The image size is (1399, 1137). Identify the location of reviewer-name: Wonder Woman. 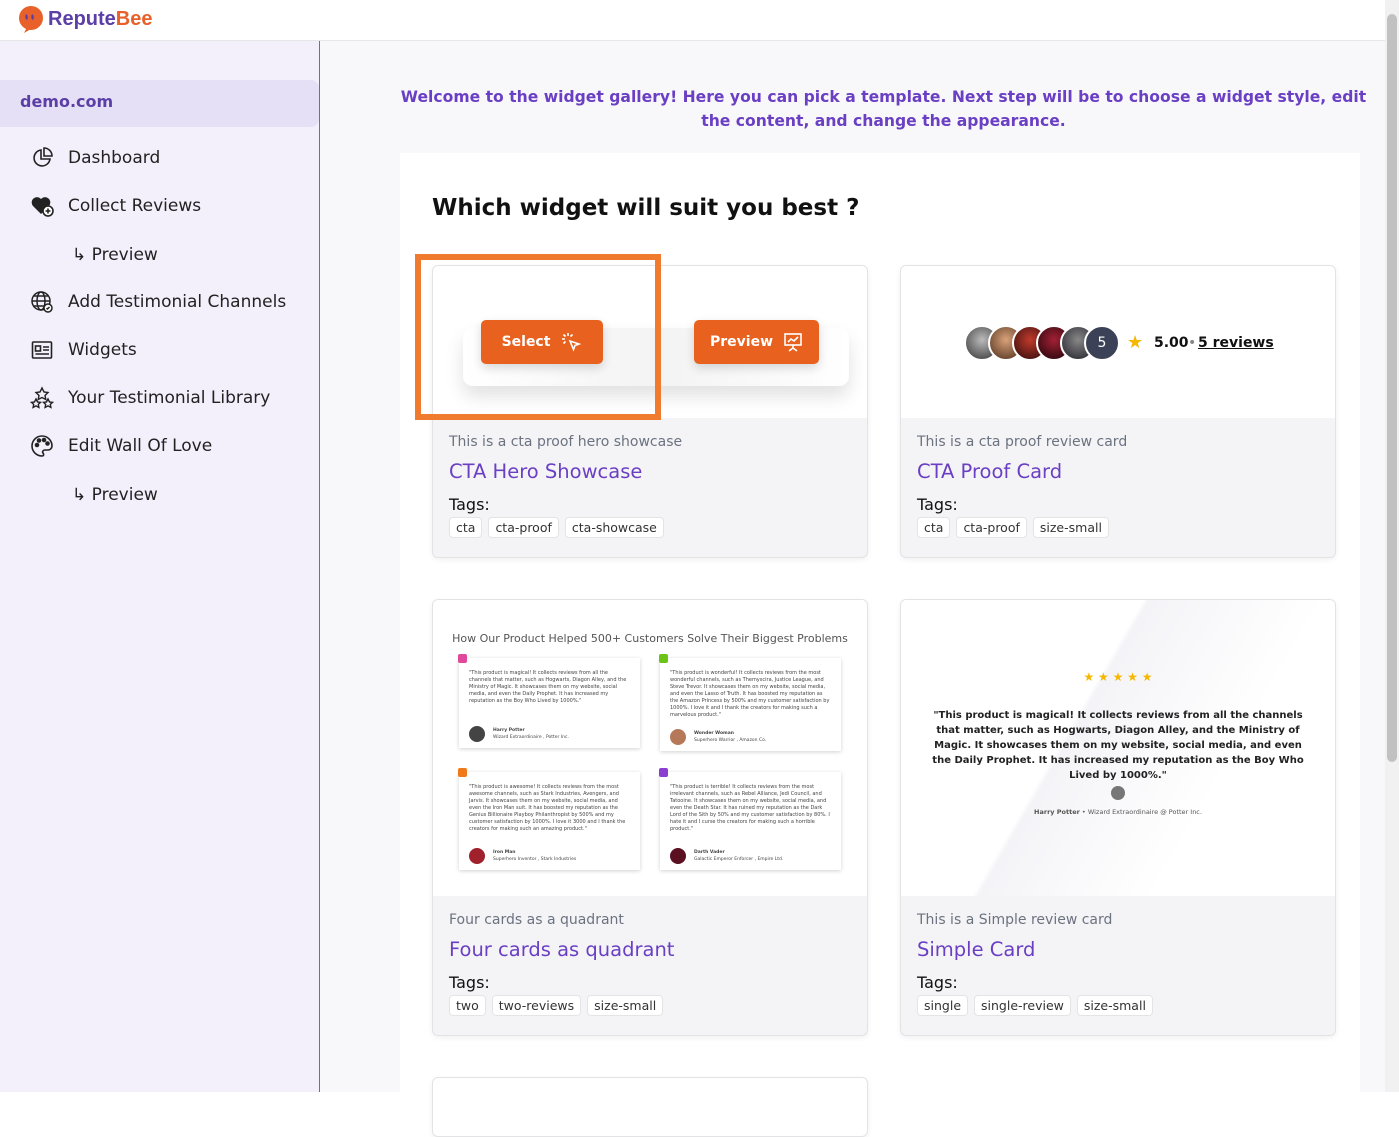
(714, 733).